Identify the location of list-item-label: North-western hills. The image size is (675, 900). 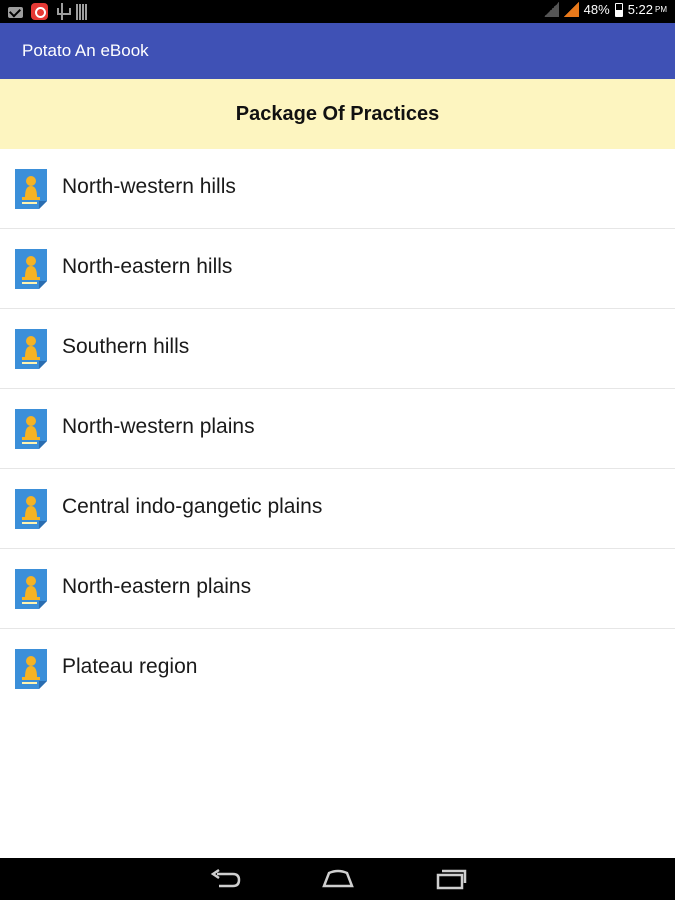
(149, 186).